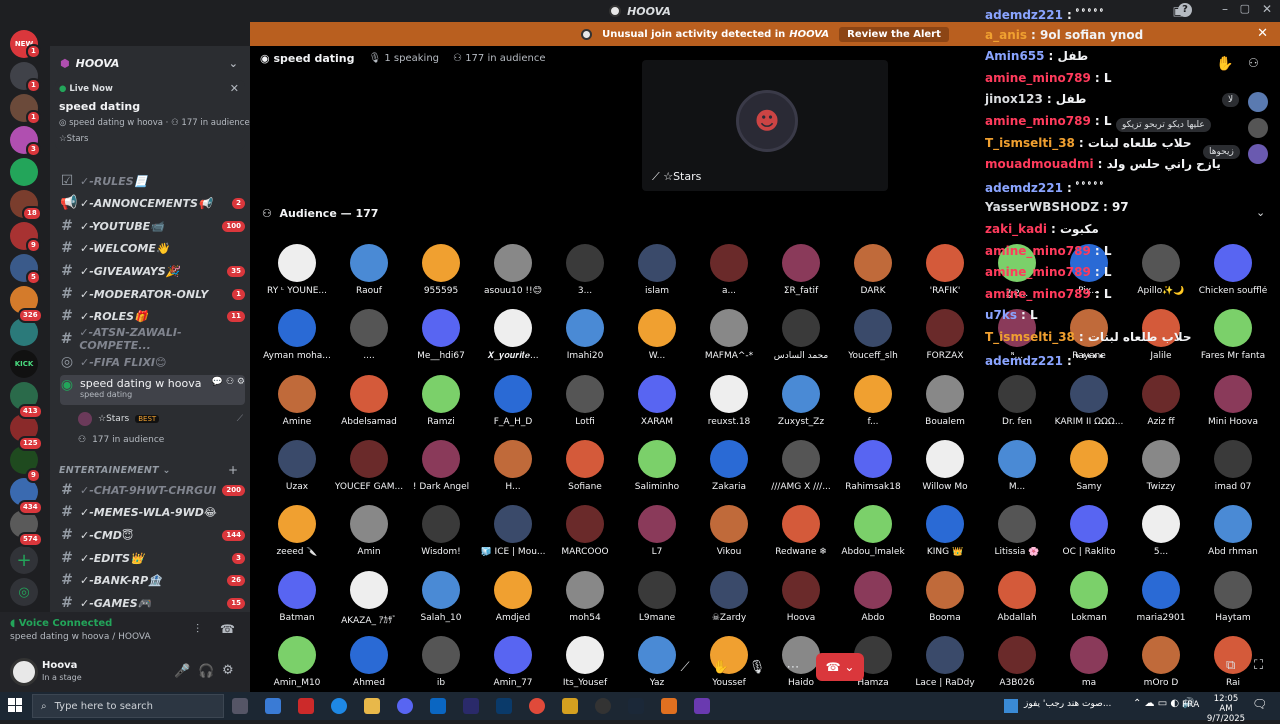  Describe the element at coordinates (1258, 665) in the screenshot. I see `fullscreen-icon: ⛶` at that location.